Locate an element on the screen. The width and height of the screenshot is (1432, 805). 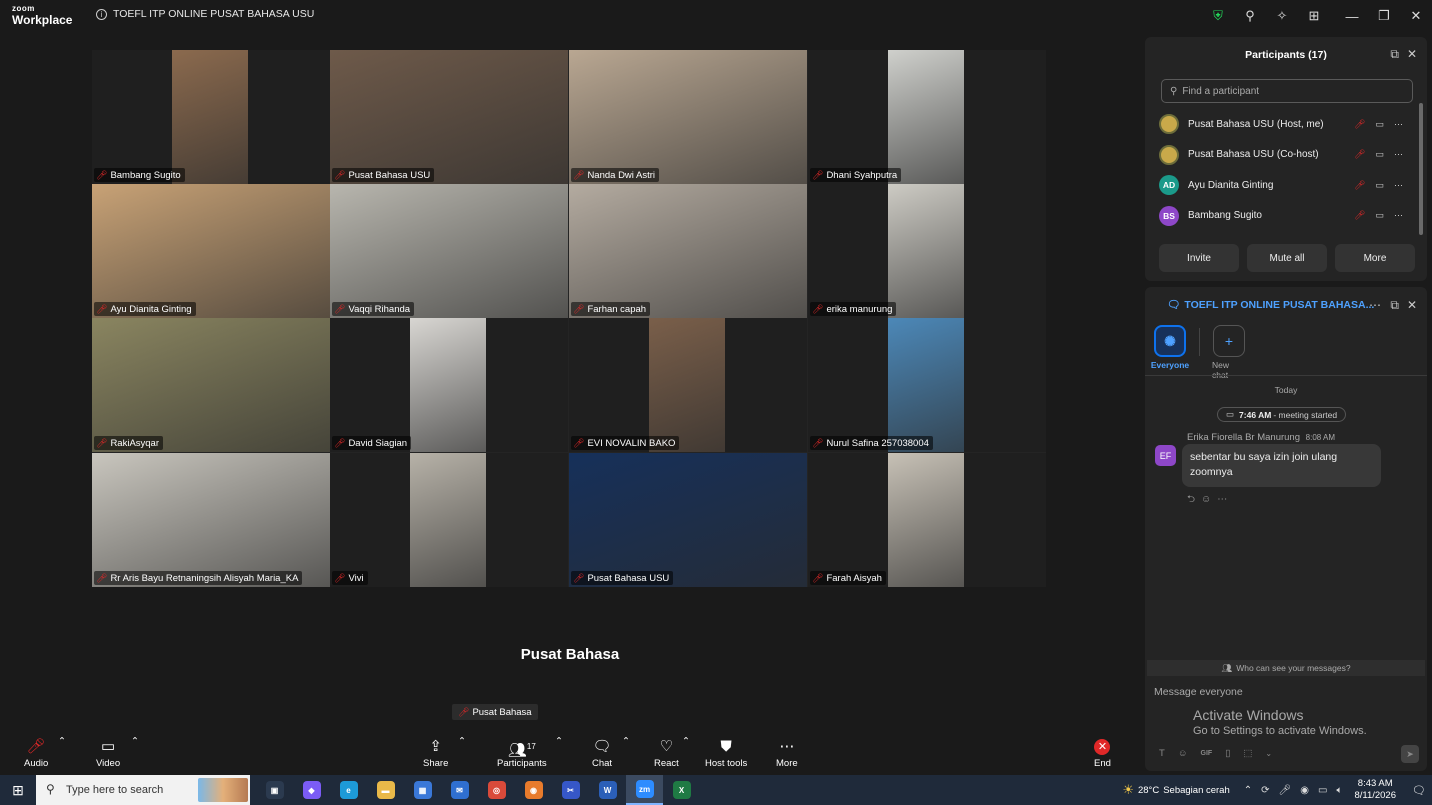
microphone-icon: 🎤︎ is located at coordinates (1285, 790).